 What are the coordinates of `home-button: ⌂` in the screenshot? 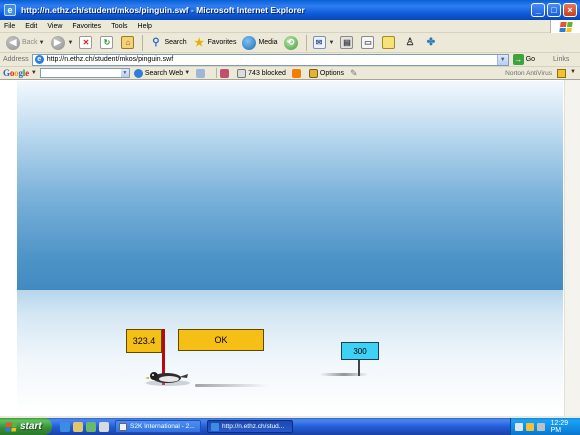 It's located at (128, 43).